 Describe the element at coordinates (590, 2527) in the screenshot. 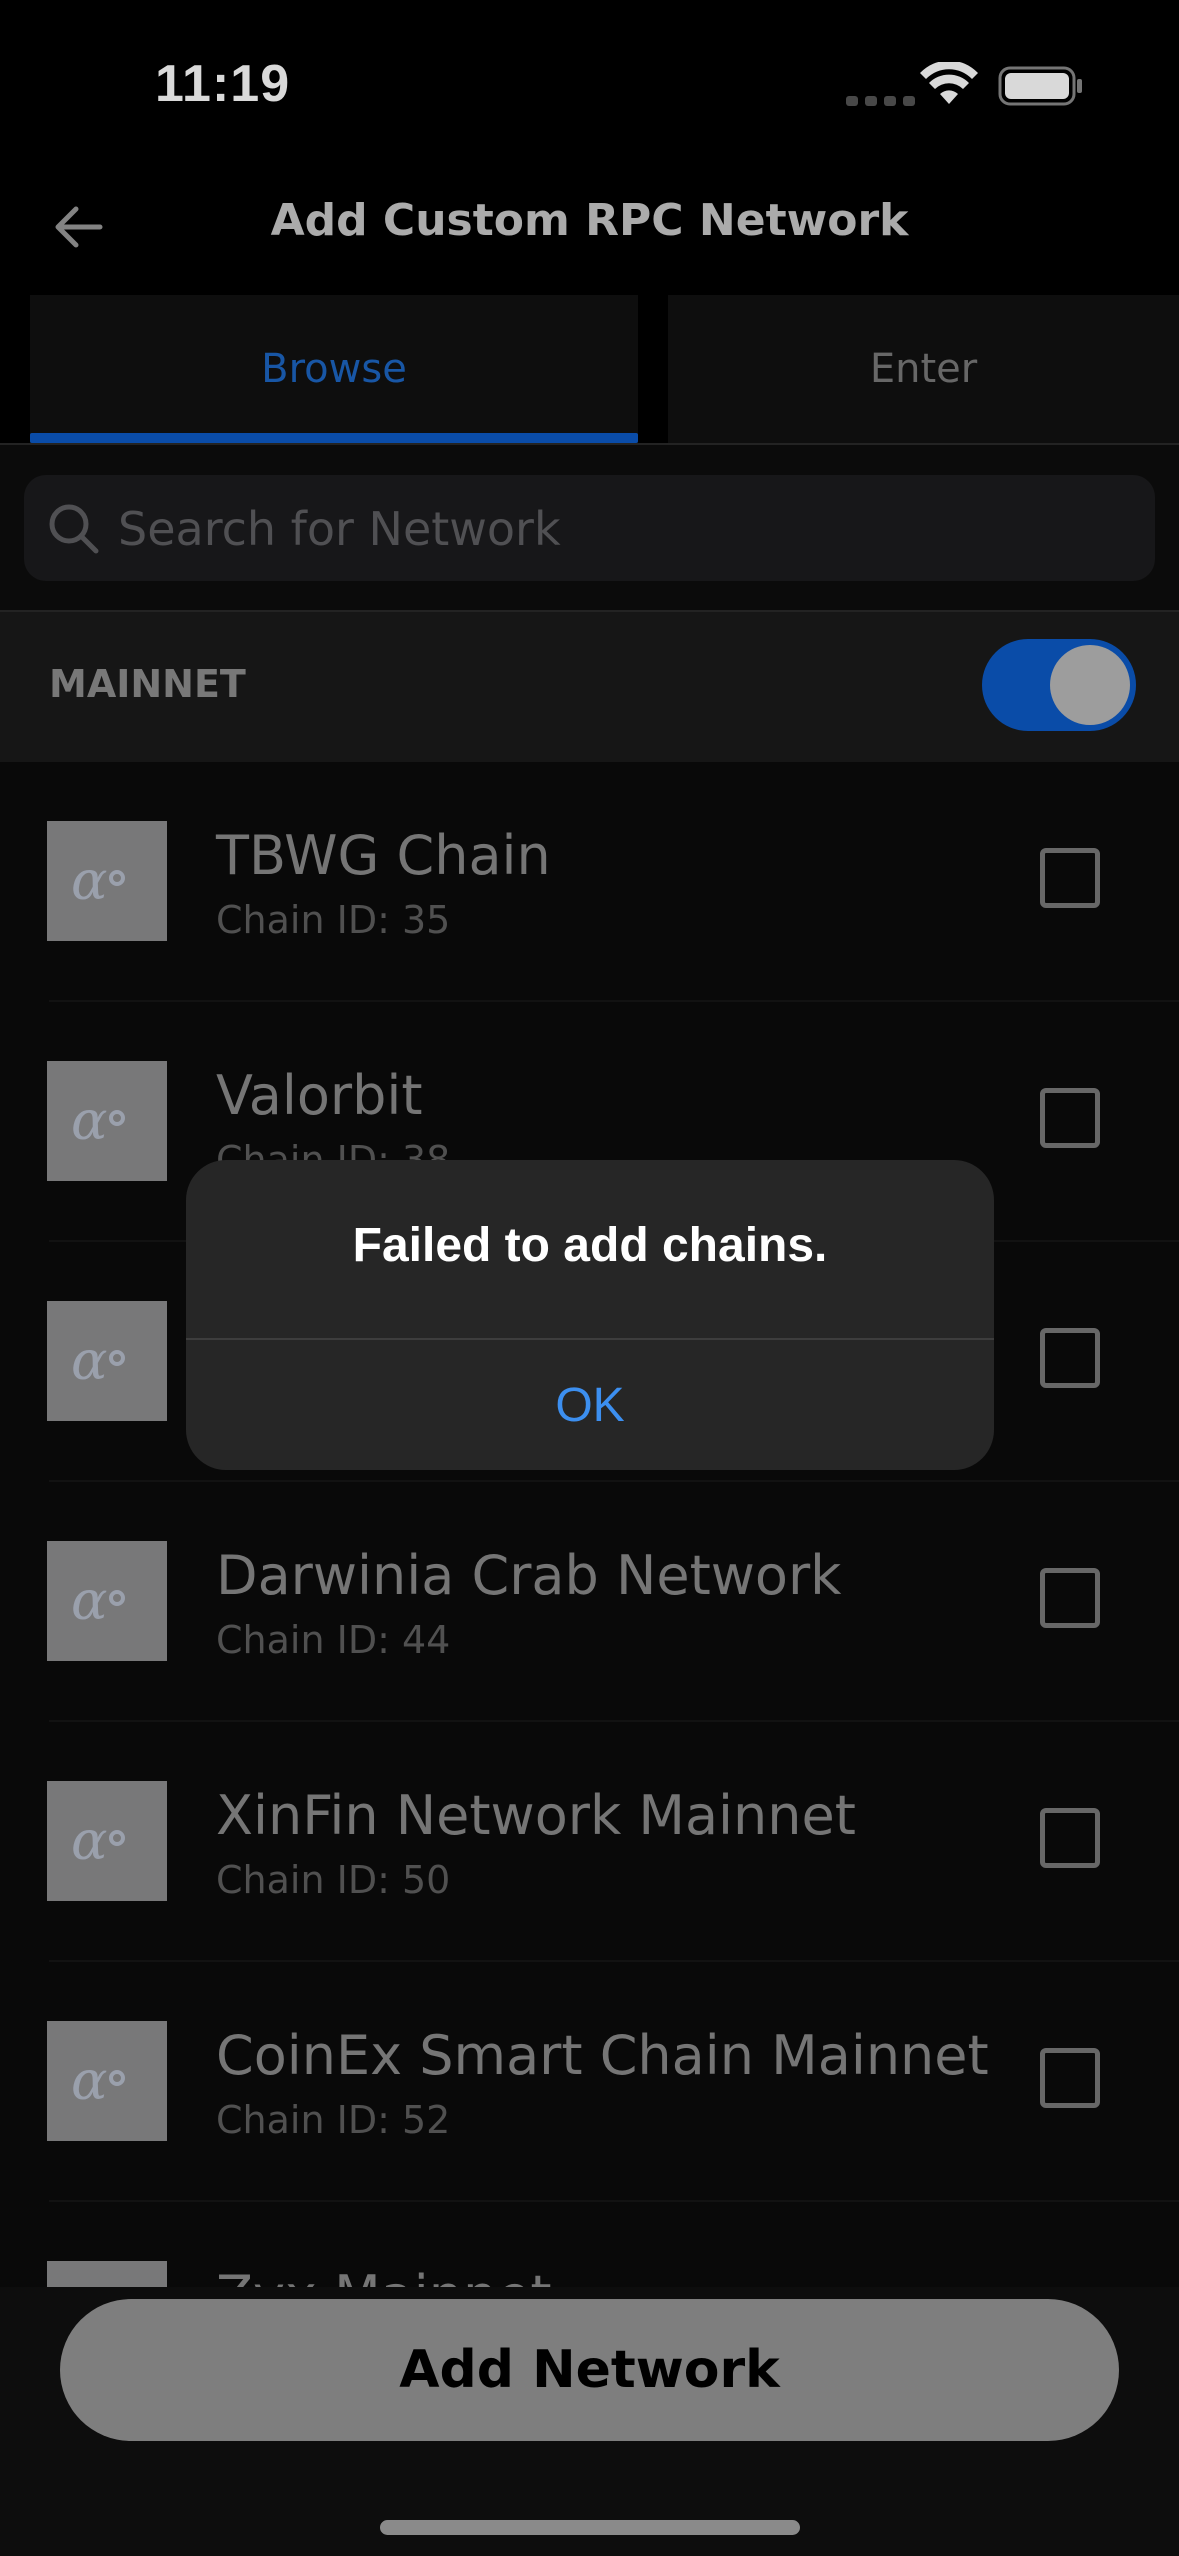

I see `home-indicator` at that location.